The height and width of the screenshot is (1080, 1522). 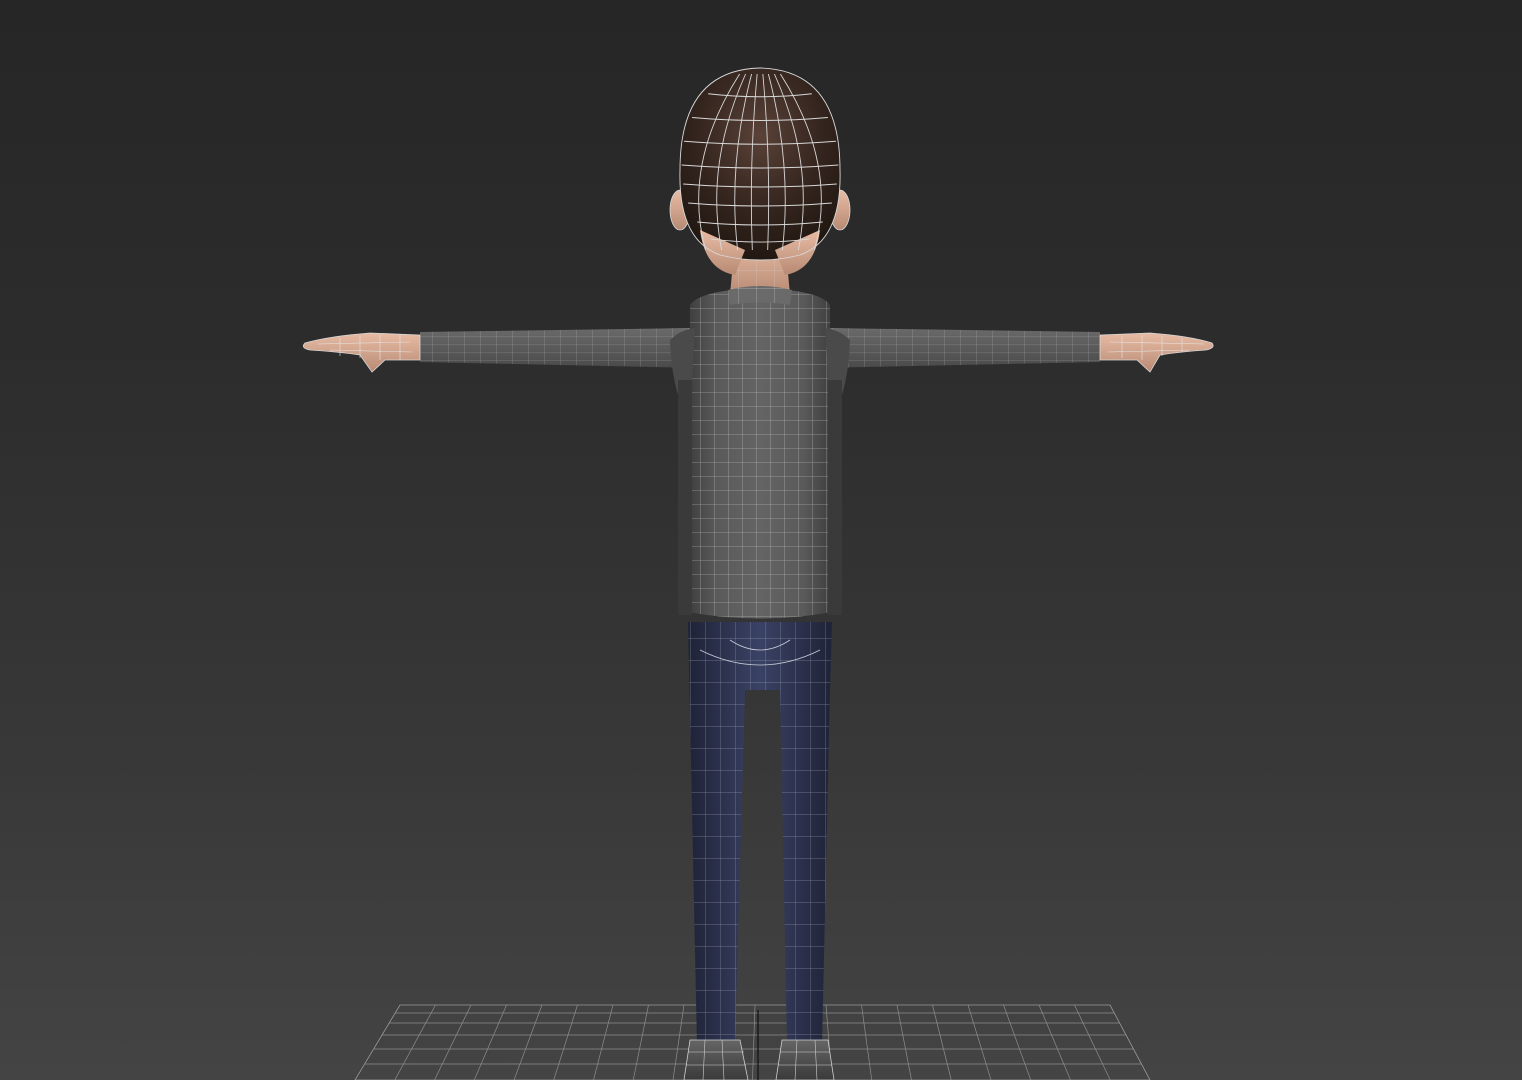 I want to click on right-arm, so click(x=960, y=348).